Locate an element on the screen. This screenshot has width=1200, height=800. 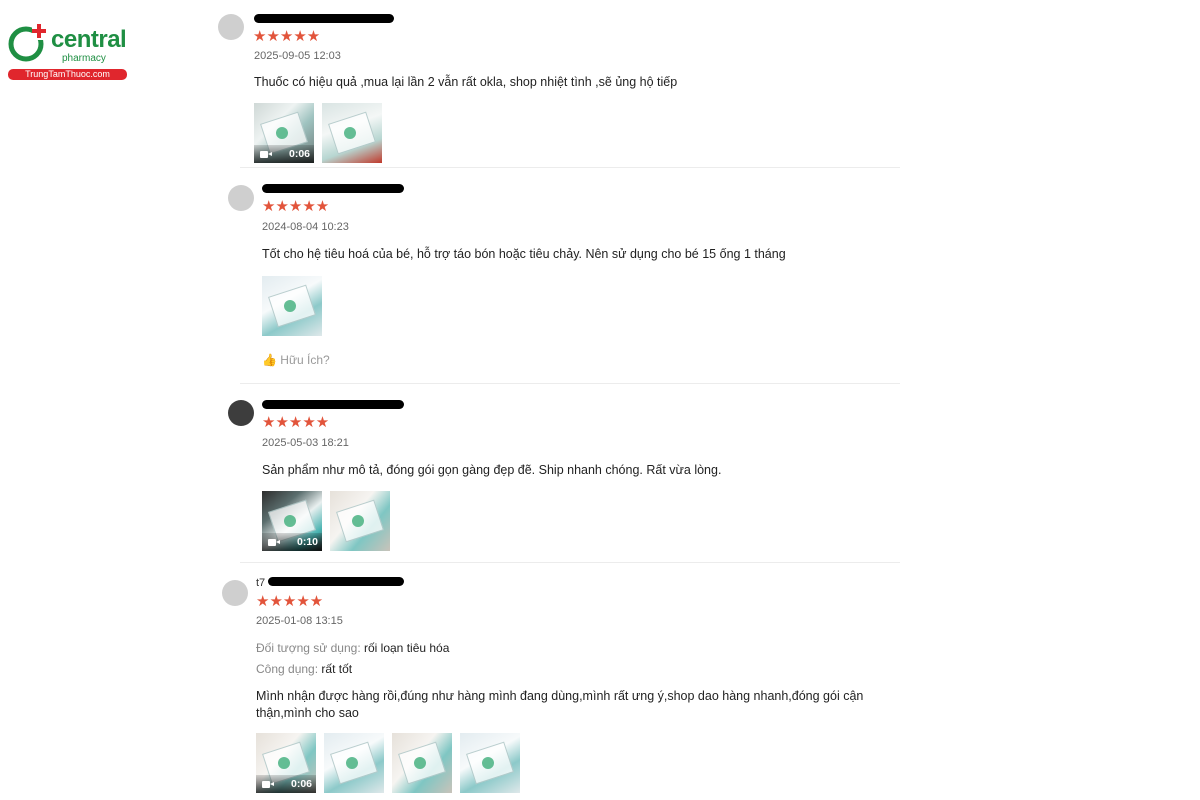
central-pharmacy-logo-icon is located at coordinates (27, 43).